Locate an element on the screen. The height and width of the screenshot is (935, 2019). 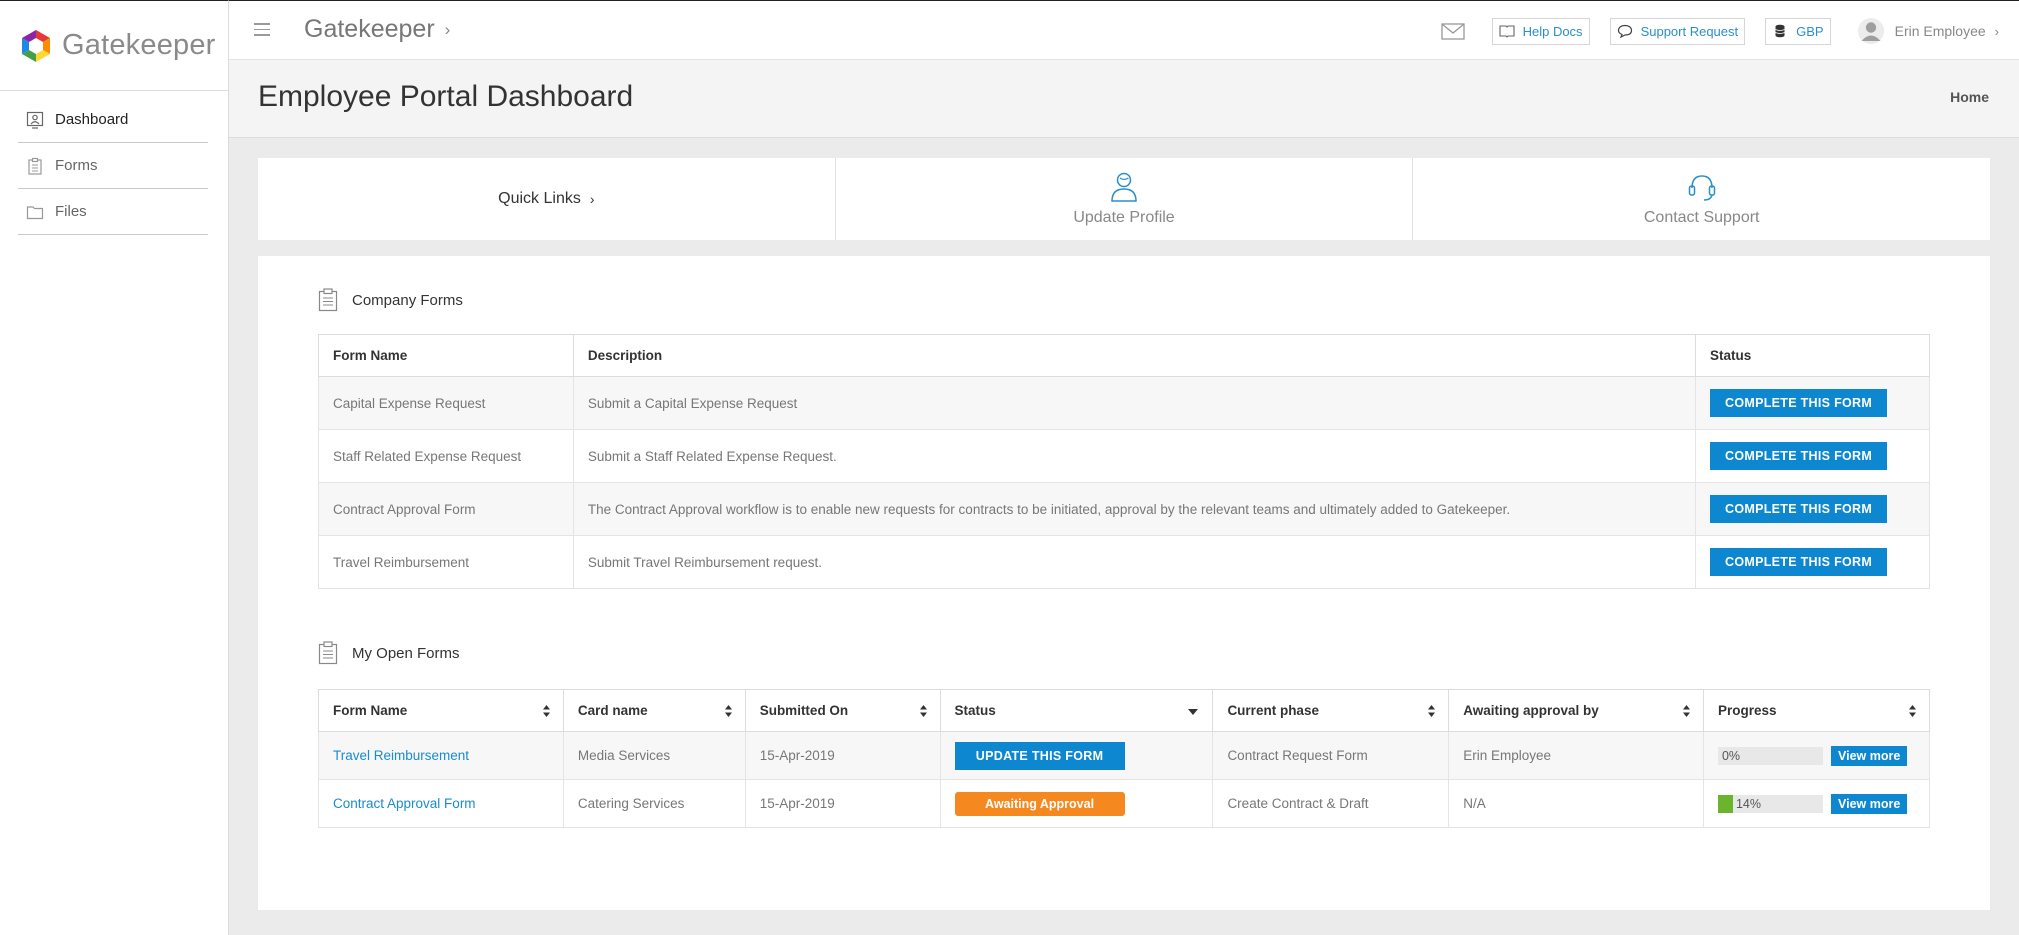
form-name: Contract Approval Form is located at coordinates (446, 509).